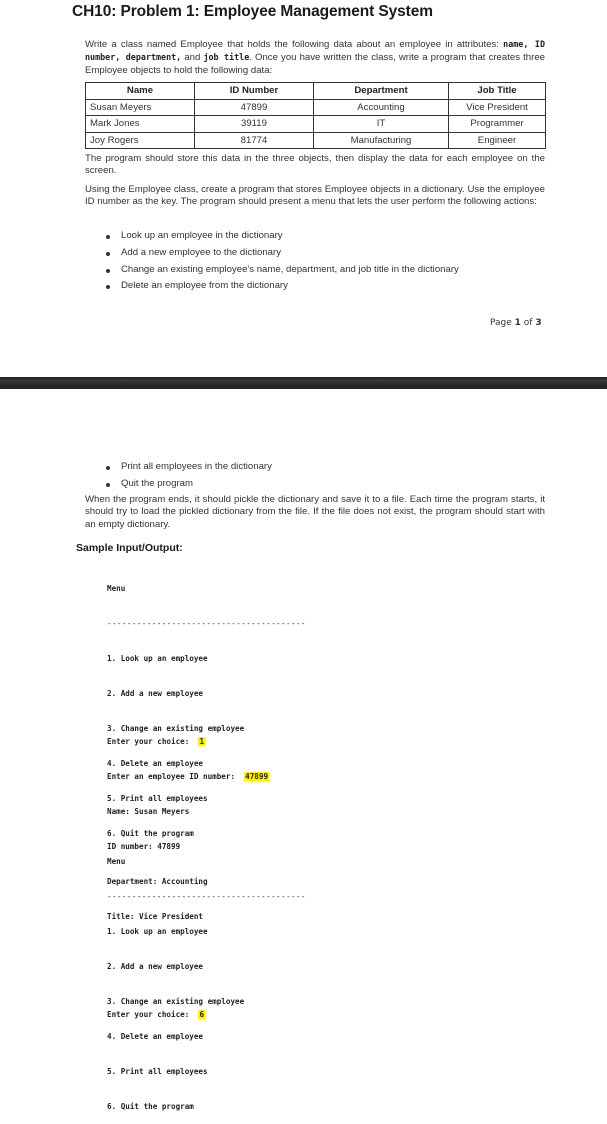  What do you see at coordinates (150, 1106) in the screenshot?
I see `menu-item: 6. Quit the program` at bounding box center [150, 1106].